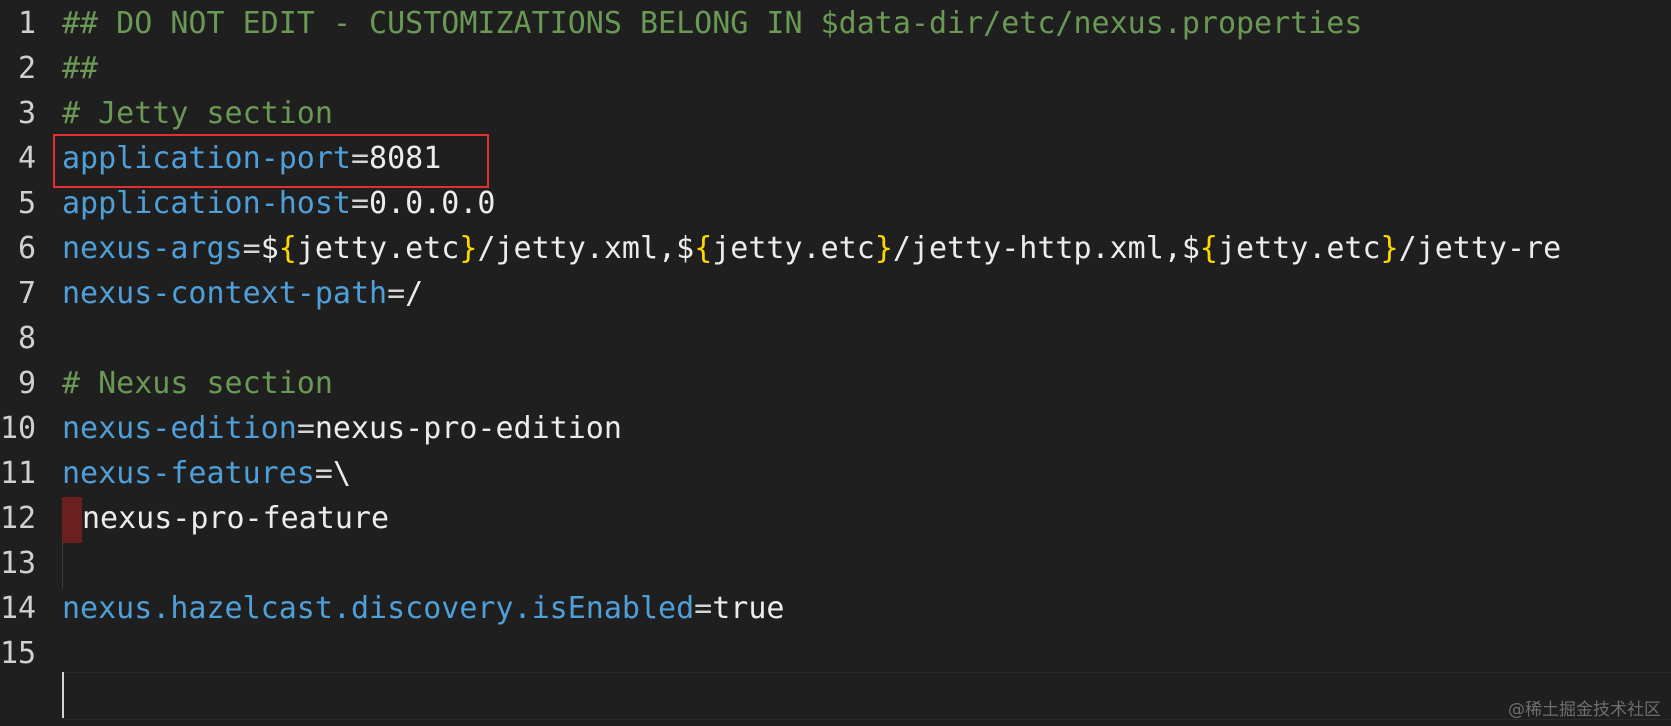 The width and height of the screenshot is (1671, 726). Describe the element at coordinates (63, 695) in the screenshot. I see `text-cursor` at that location.